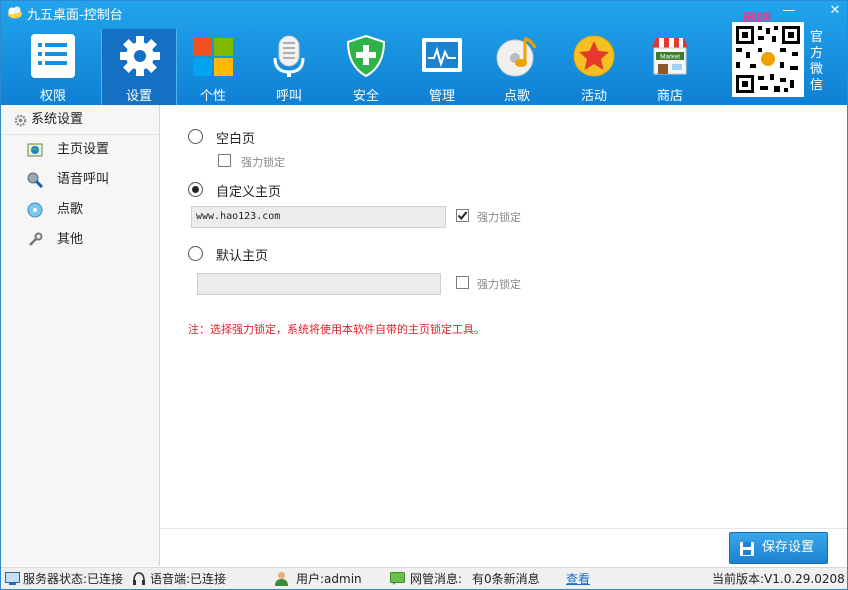 Image resolution: width=848 pixels, height=590 pixels. I want to click on nav-personalize: 个性, so click(213, 67).